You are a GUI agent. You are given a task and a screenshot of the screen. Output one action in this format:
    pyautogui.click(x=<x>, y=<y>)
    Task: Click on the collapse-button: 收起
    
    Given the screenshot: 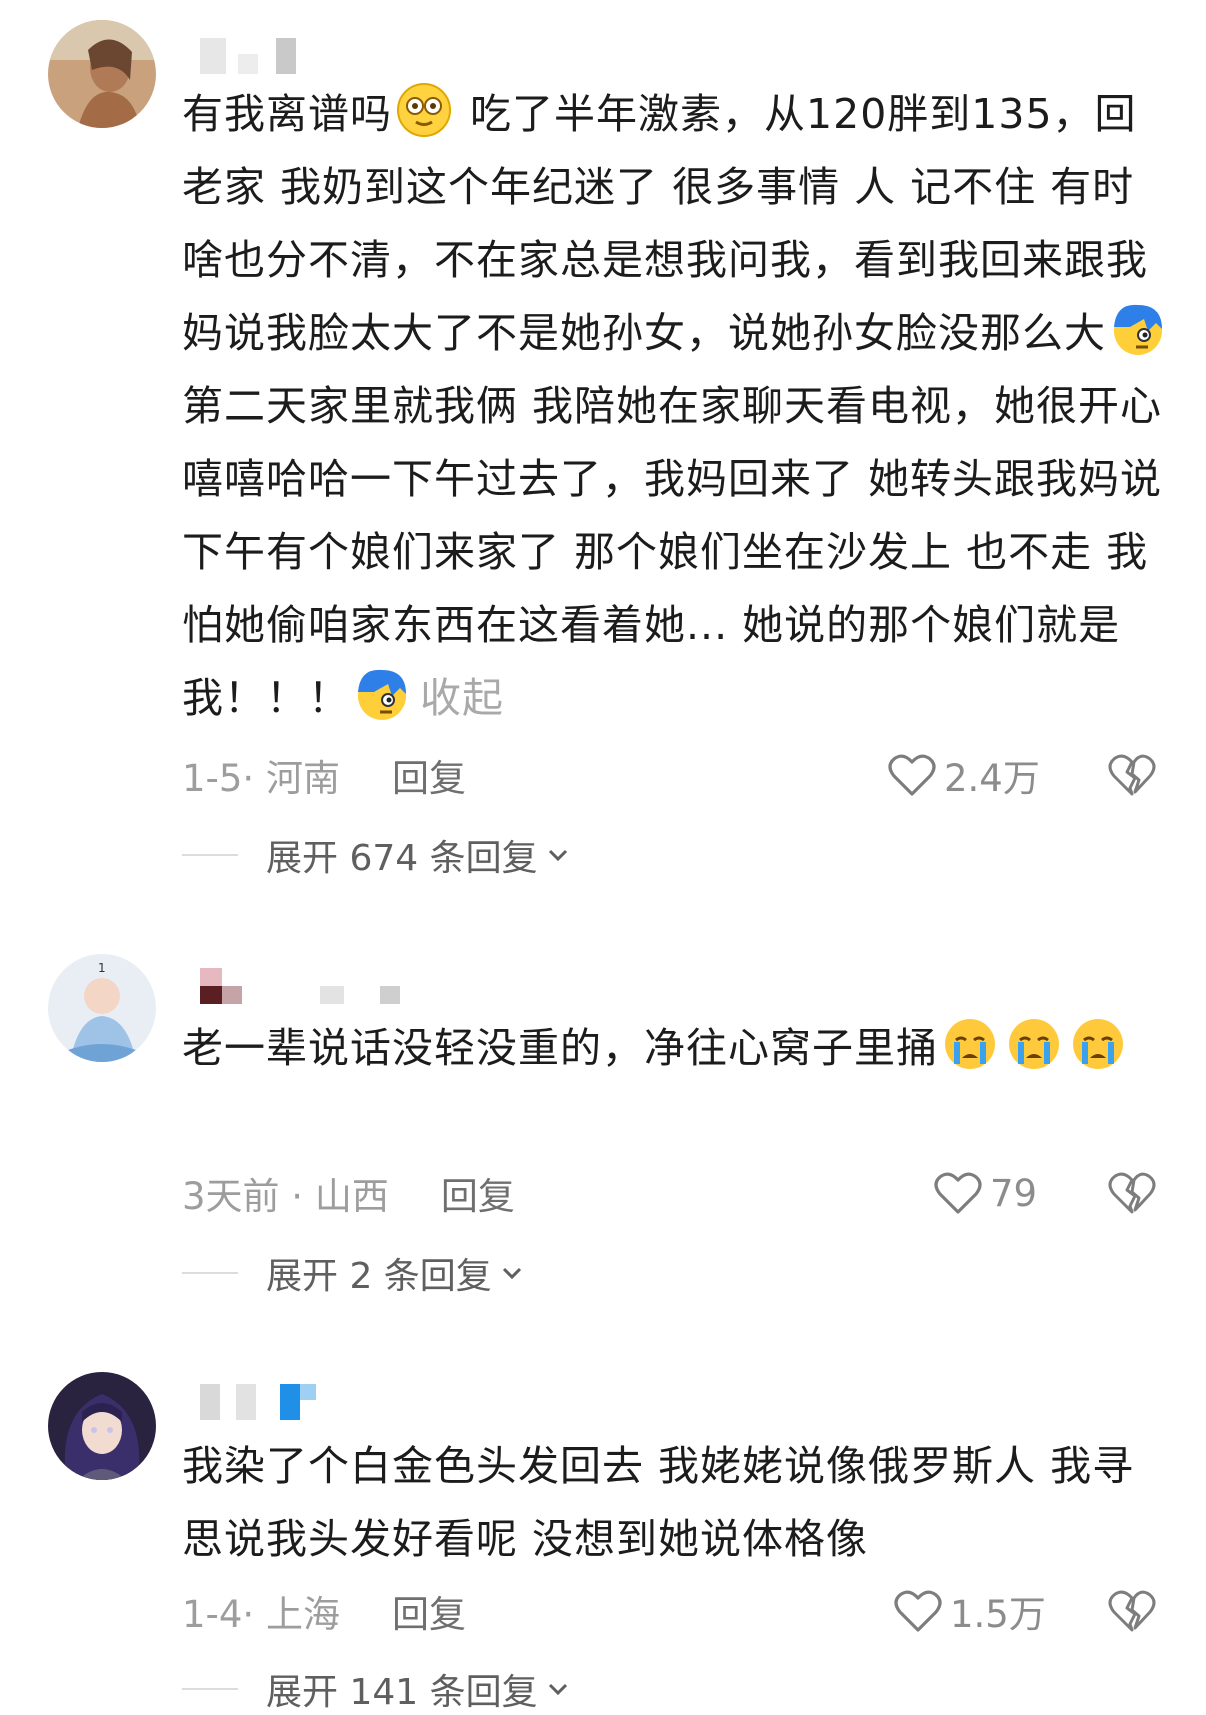 What is the action you would take?
    pyautogui.click(x=462, y=698)
    